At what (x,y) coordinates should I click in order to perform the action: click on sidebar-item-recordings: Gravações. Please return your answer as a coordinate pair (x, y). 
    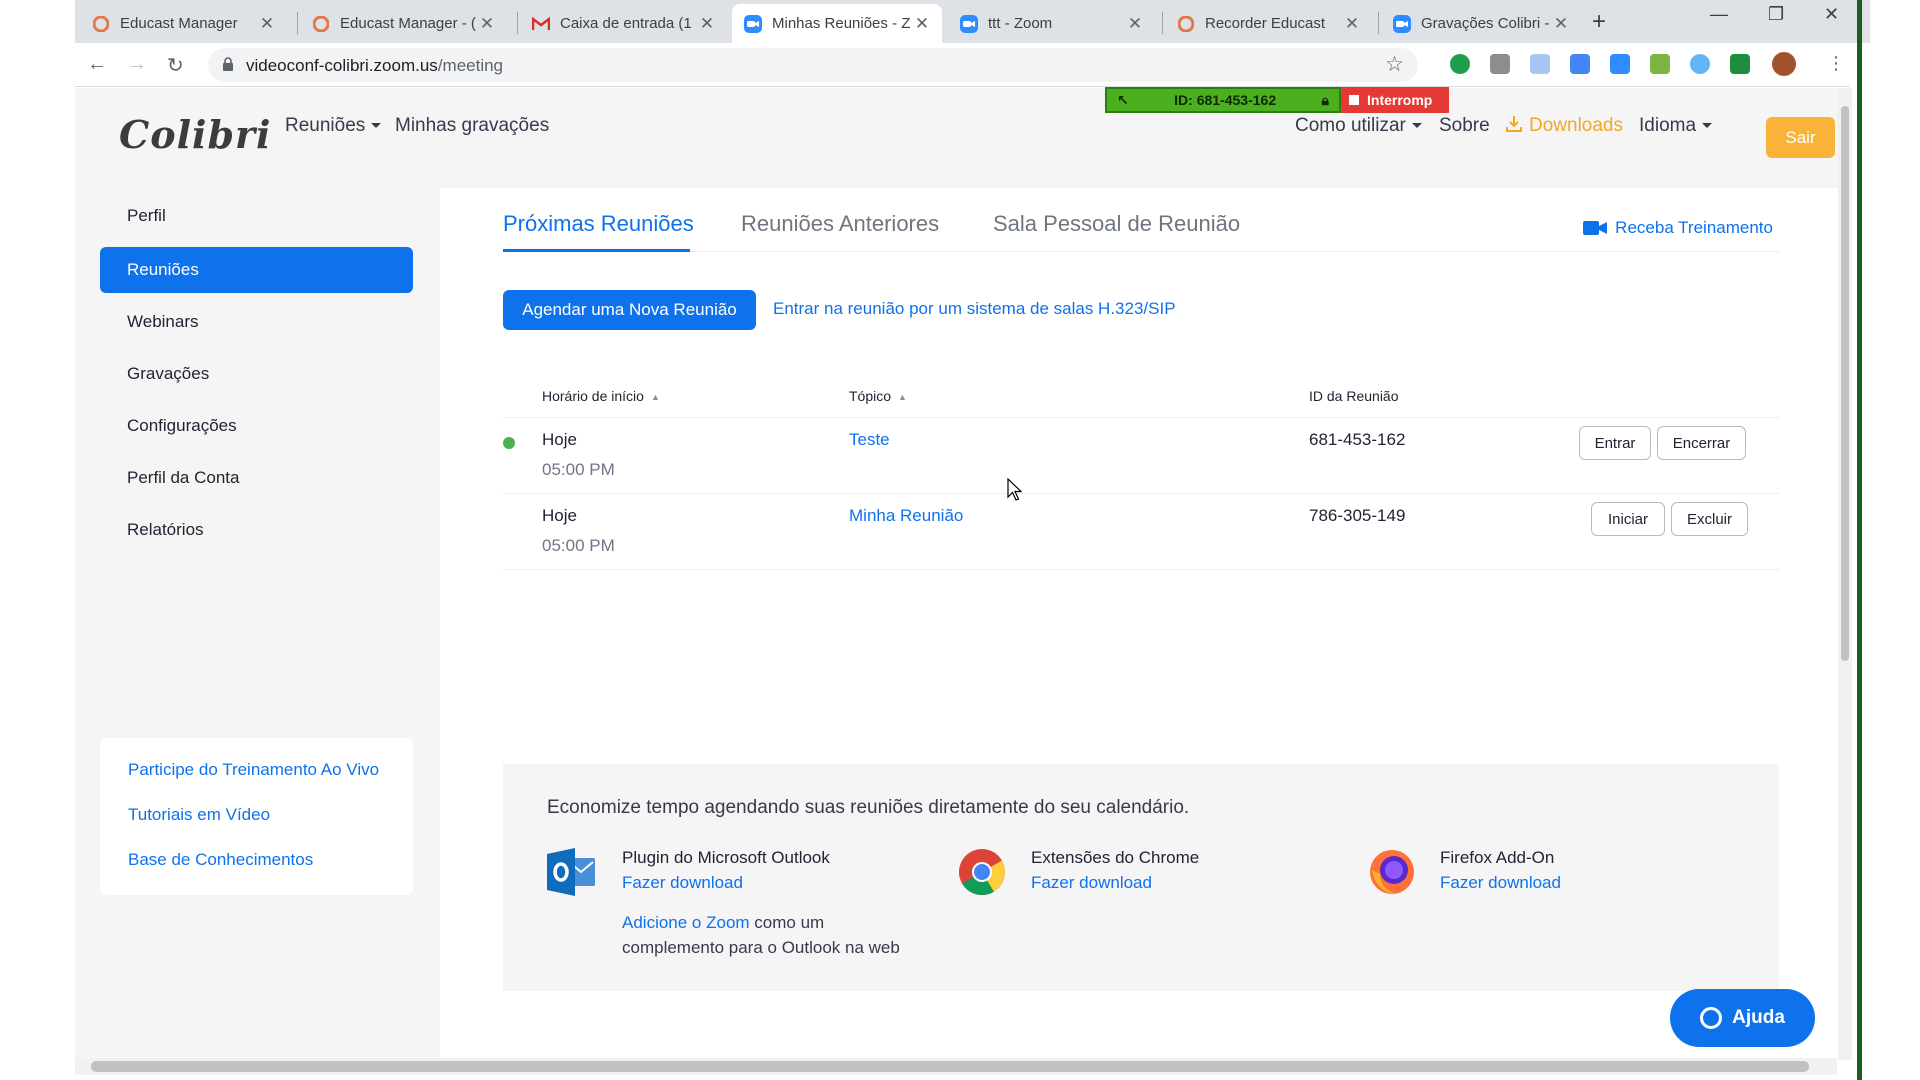
    Looking at the image, I should click on (256, 374).